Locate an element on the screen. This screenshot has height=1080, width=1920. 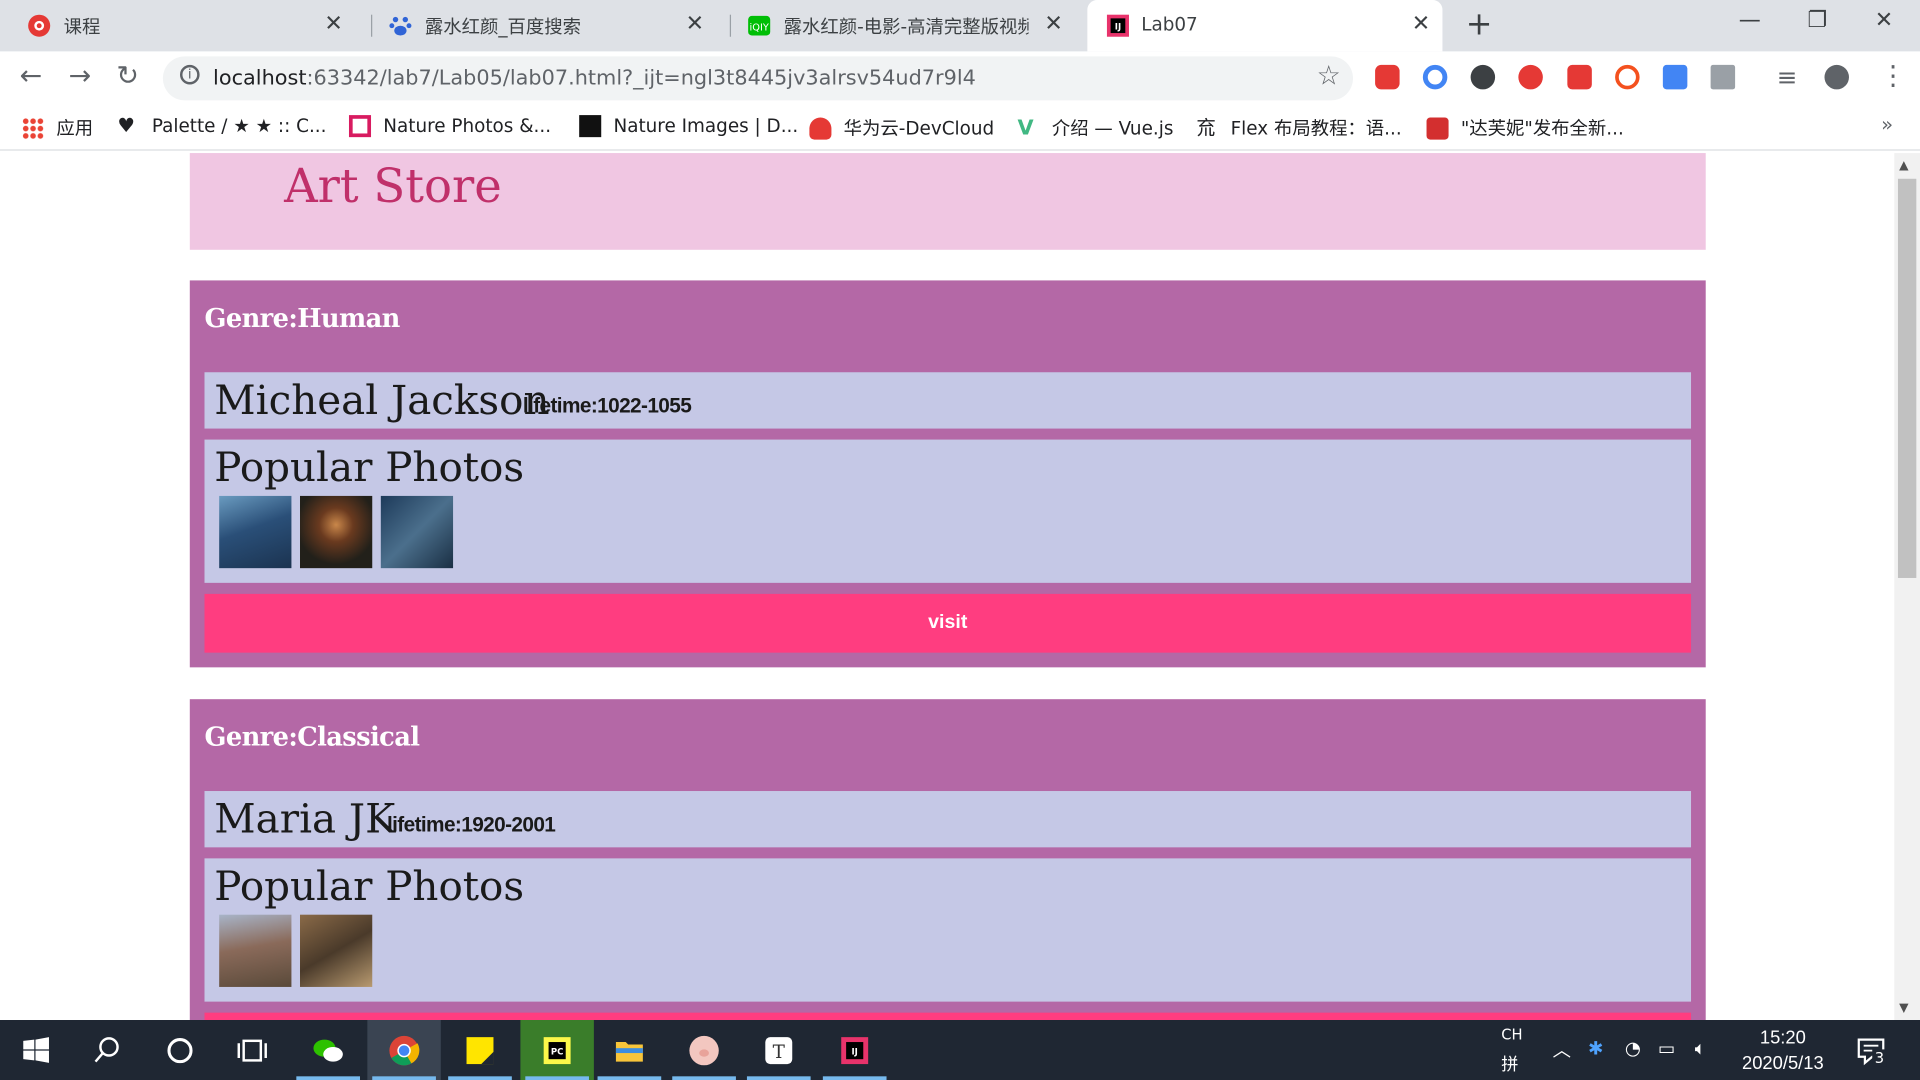
scroll-down-arrow-icon: ▼ is located at coordinates (1903, 1008).